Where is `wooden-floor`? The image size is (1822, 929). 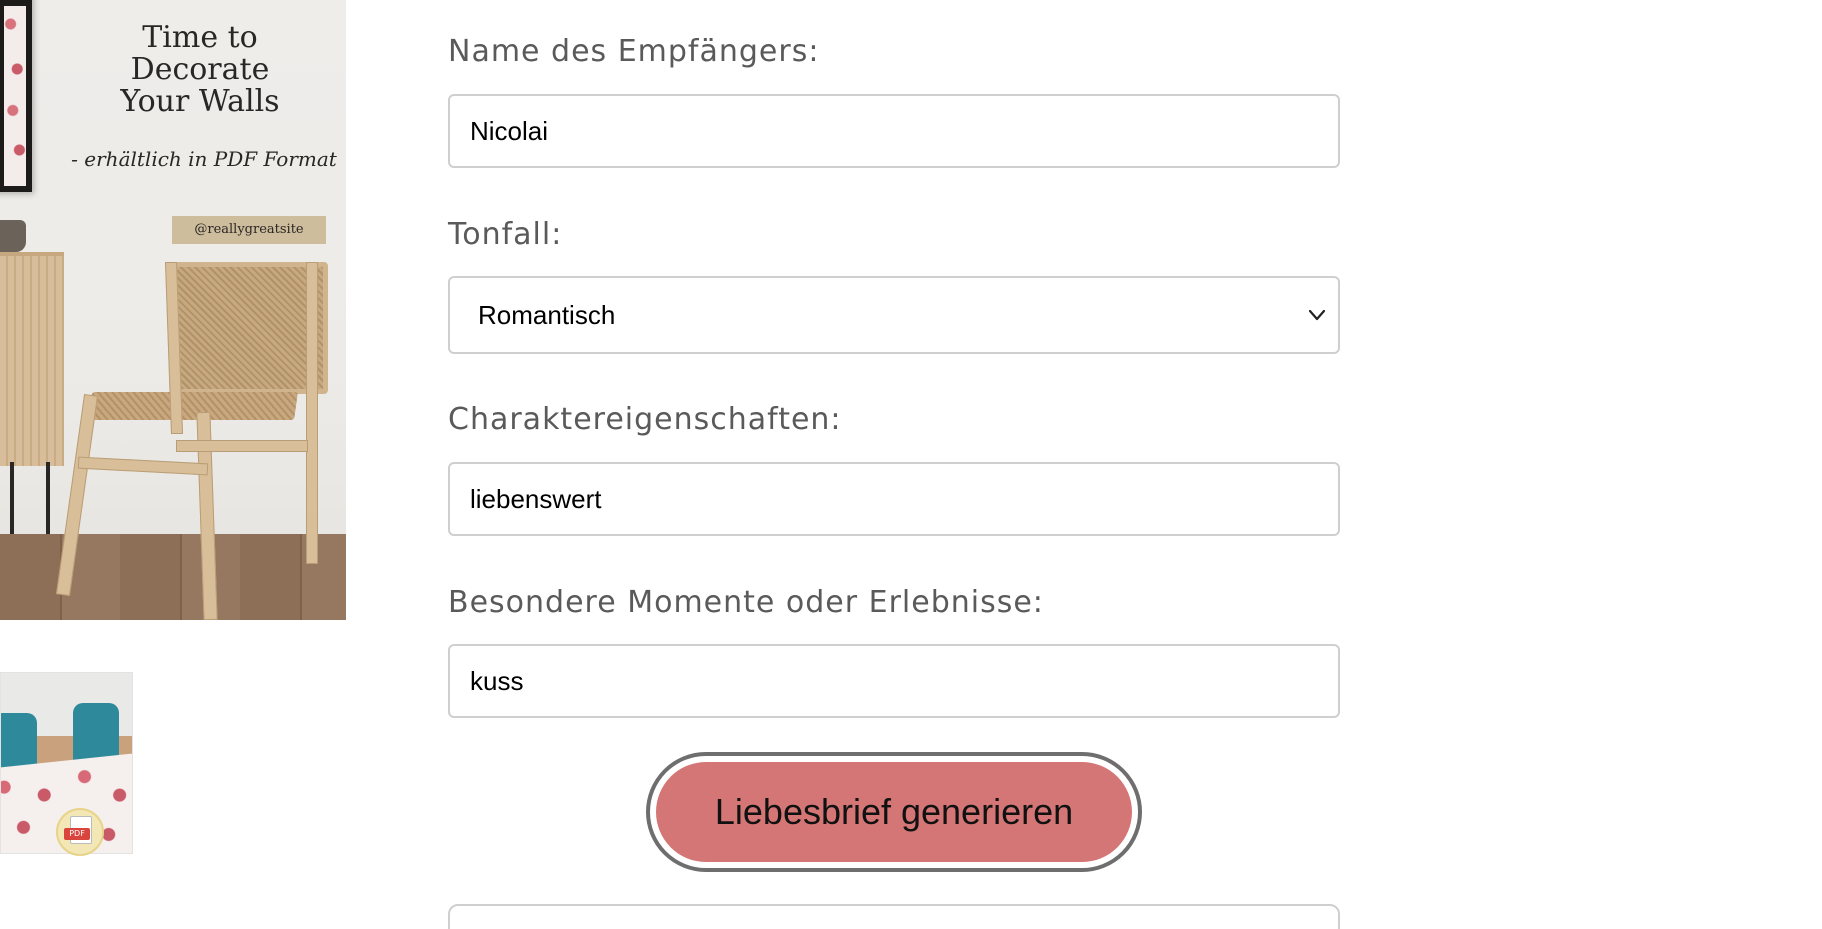 wooden-floor is located at coordinates (173, 577).